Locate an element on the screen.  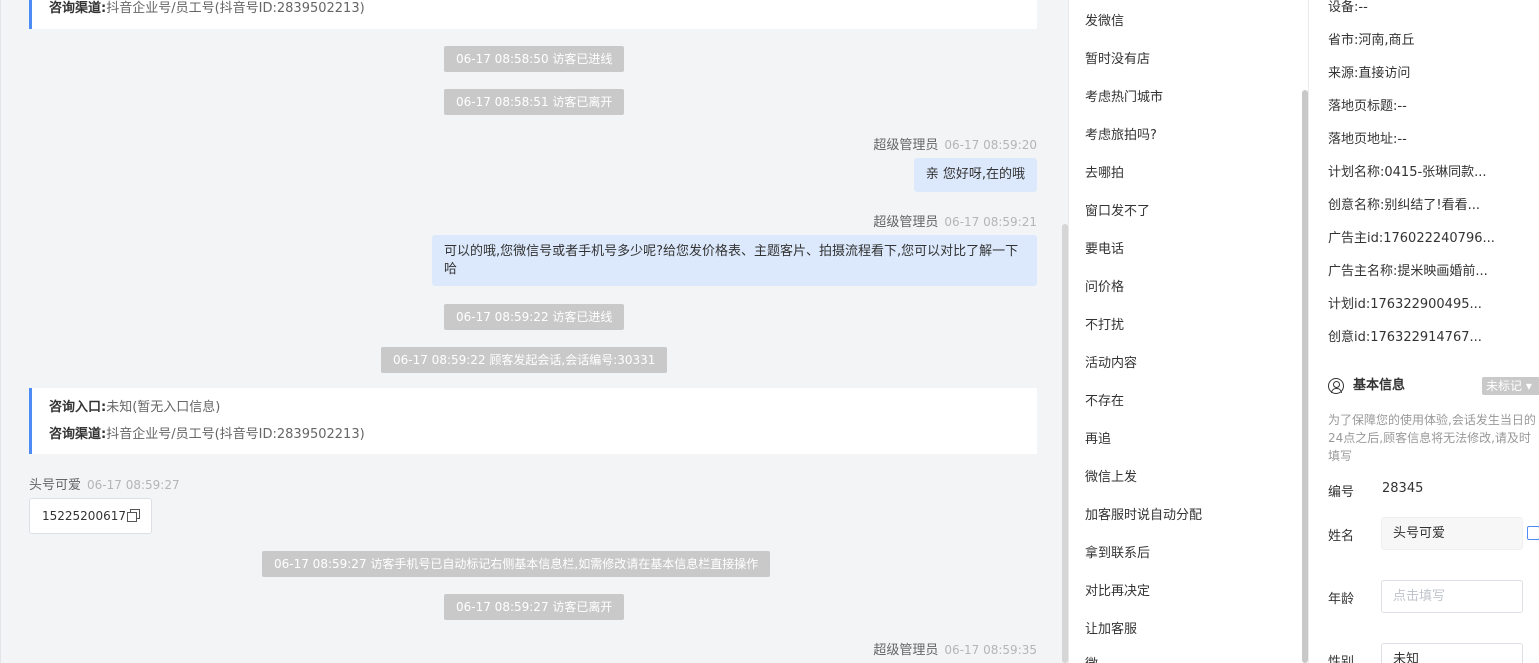
message-meta: 超级管理员 06-17 08:59:21 is located at coordinates (955, 220).